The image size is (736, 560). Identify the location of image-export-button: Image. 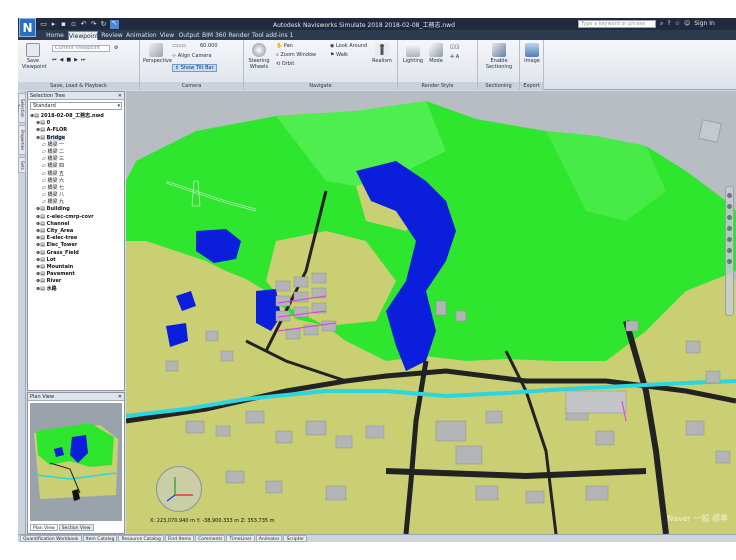
(532, 53).